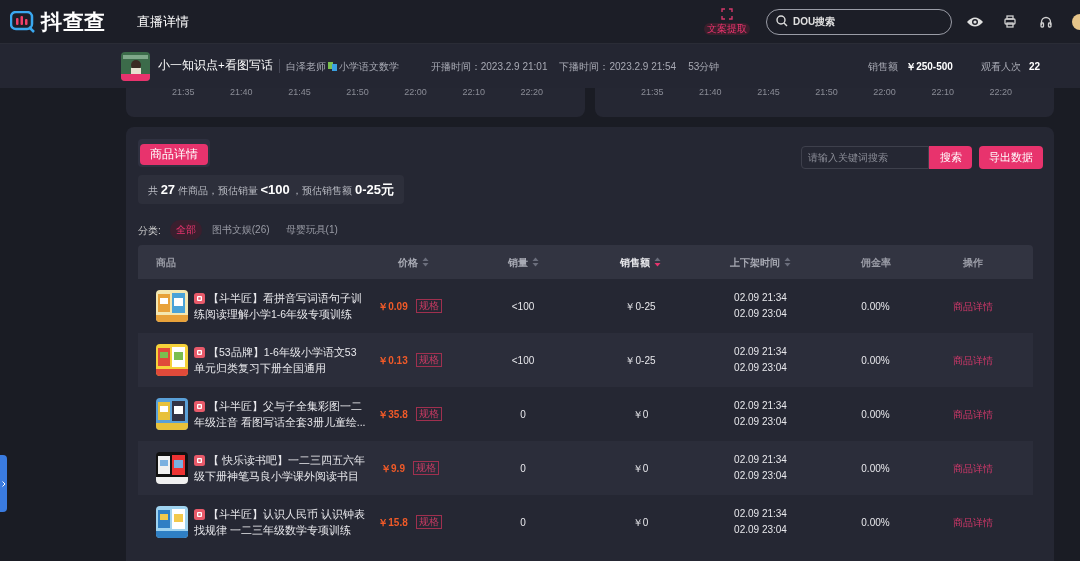 The image size is (1080, 561). What do you see at coordinates (285, 406) in the screenshot?
I see `product-title: 【斗半匠】父与子全集彩图一二` at bounding box center [285, 406].